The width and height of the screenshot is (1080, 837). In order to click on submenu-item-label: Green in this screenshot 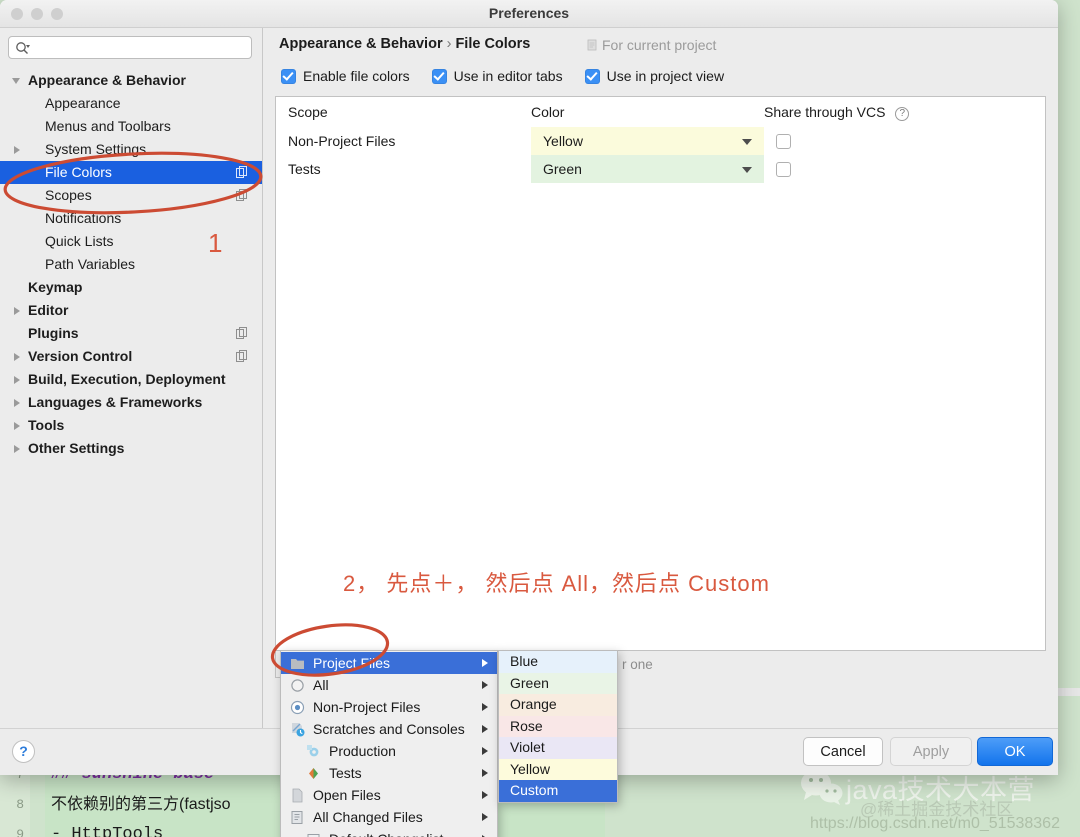, I will do `click(529, 682)`.